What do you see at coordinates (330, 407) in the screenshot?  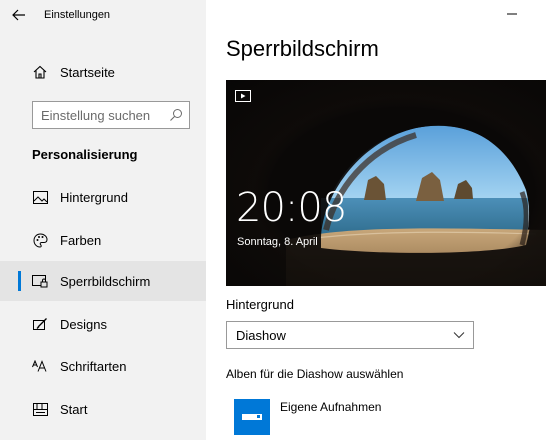 I see `album-name: Eigene Aufnahmen` at bounding box center [330, 407].